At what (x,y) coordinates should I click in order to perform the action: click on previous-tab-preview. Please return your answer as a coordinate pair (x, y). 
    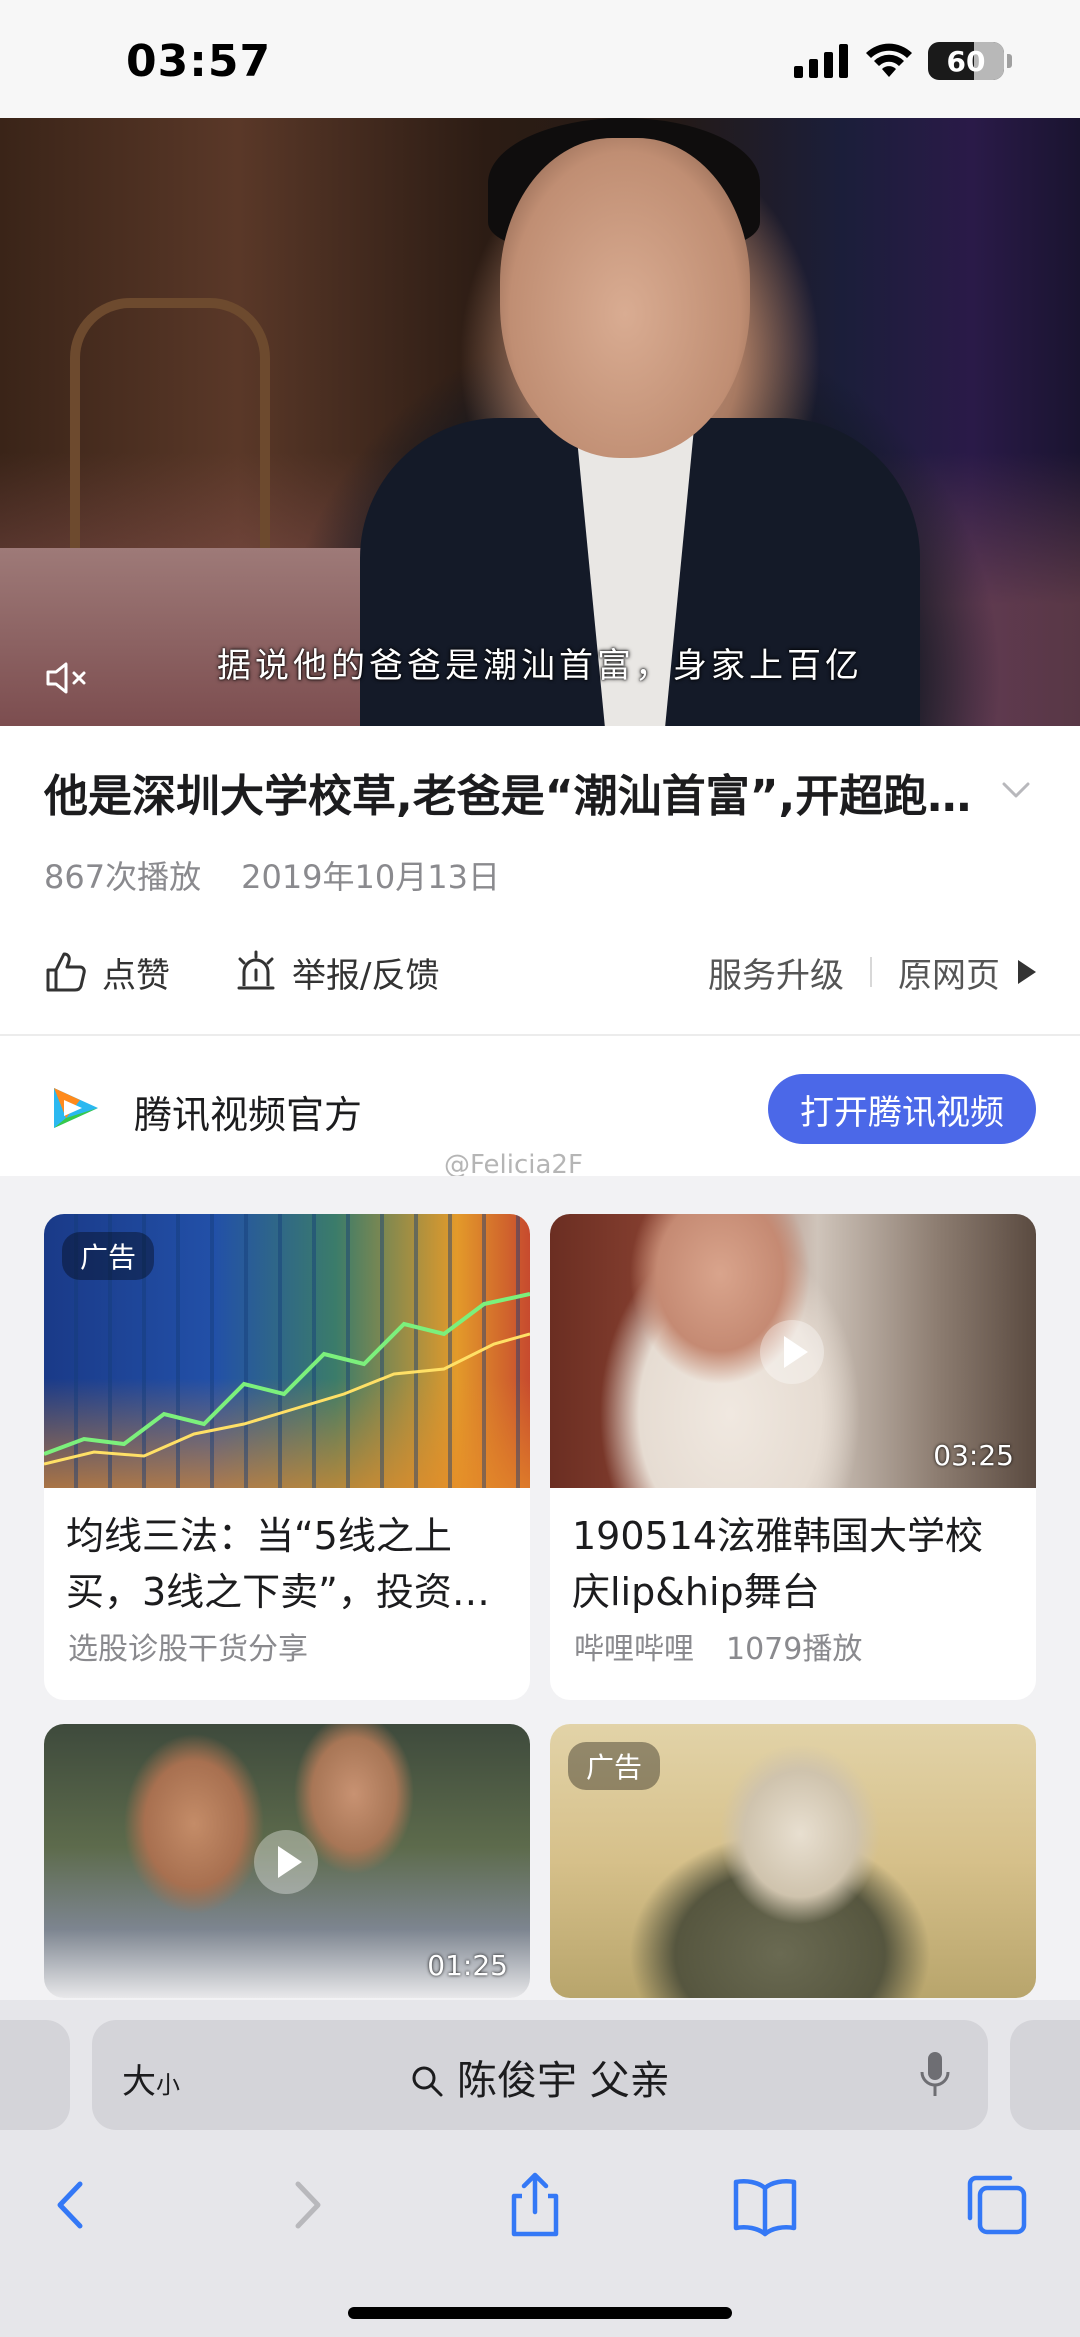
    Looking at the image, I should click on (35, 2075).